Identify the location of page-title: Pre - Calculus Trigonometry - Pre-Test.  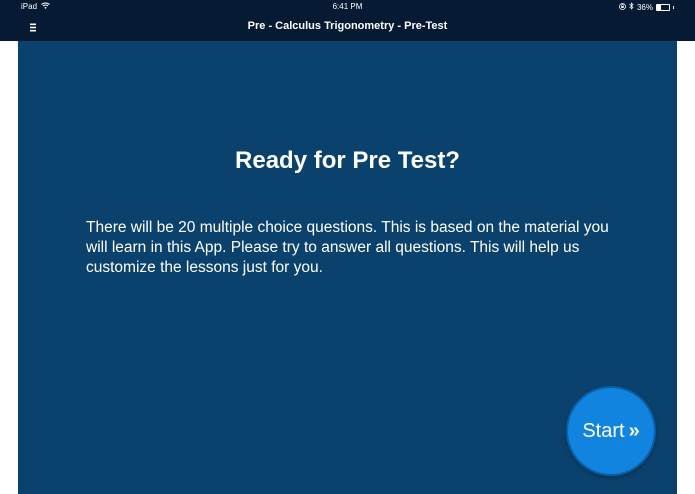
(347, 26).